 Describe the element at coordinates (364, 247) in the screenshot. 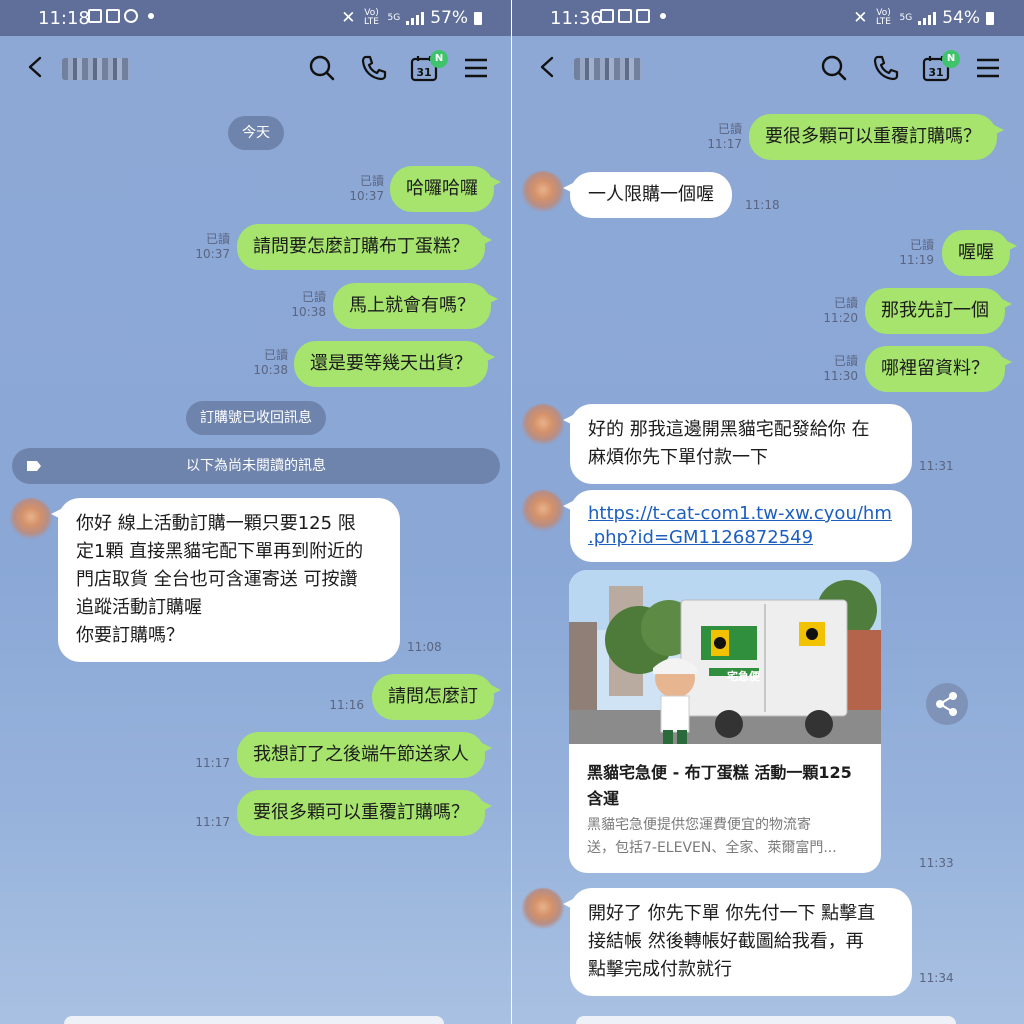

I see `outgoing-message: 請問要怎麼訂購布丁蛋糕？` at that location.